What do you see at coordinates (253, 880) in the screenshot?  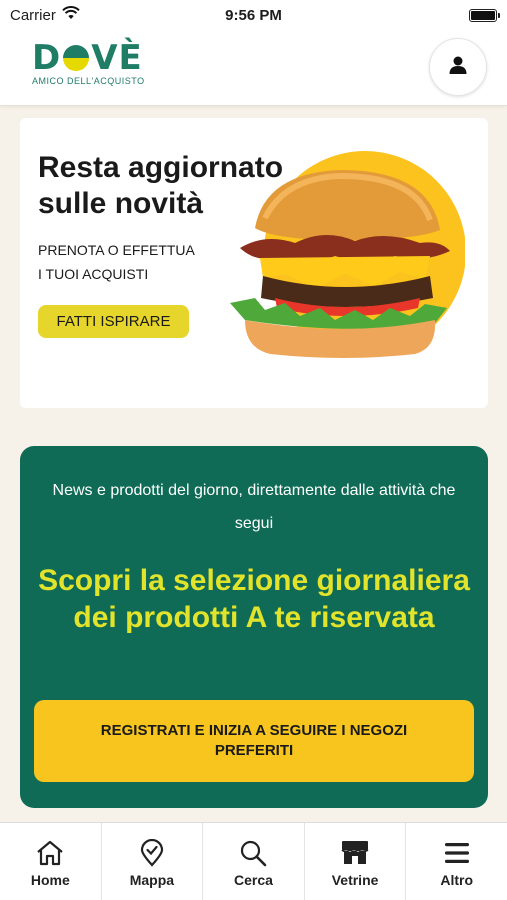 I see `tab-cerca-label: Cerca` at bounding box center [253, 880].